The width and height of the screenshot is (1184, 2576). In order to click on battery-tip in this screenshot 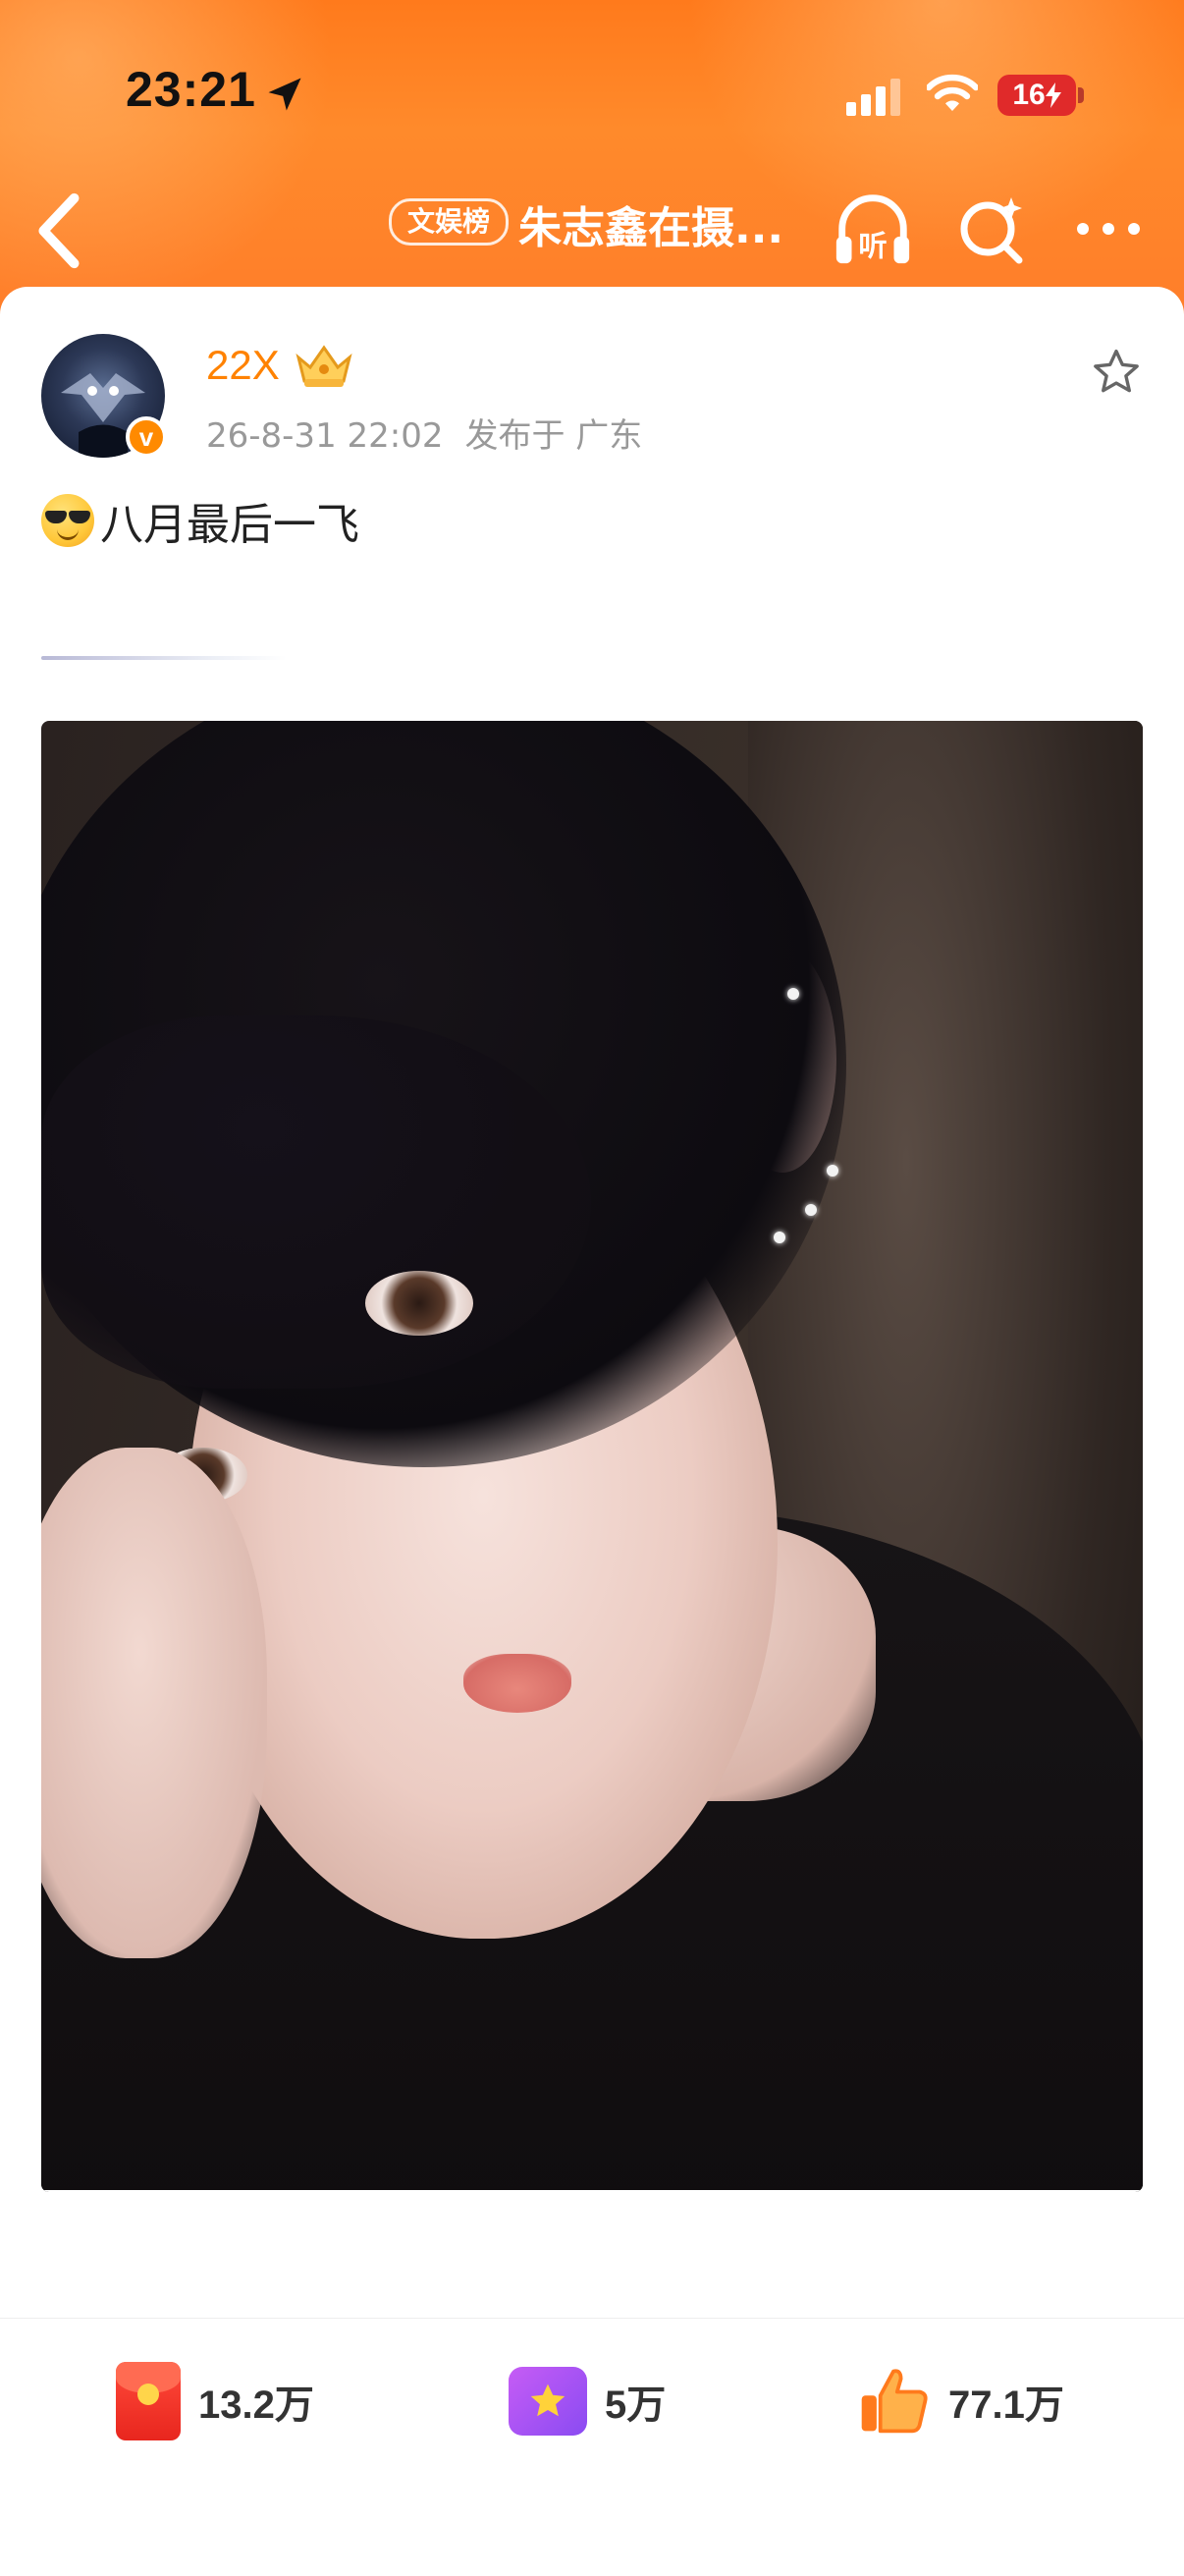, I will do `click(1081, 95)`.